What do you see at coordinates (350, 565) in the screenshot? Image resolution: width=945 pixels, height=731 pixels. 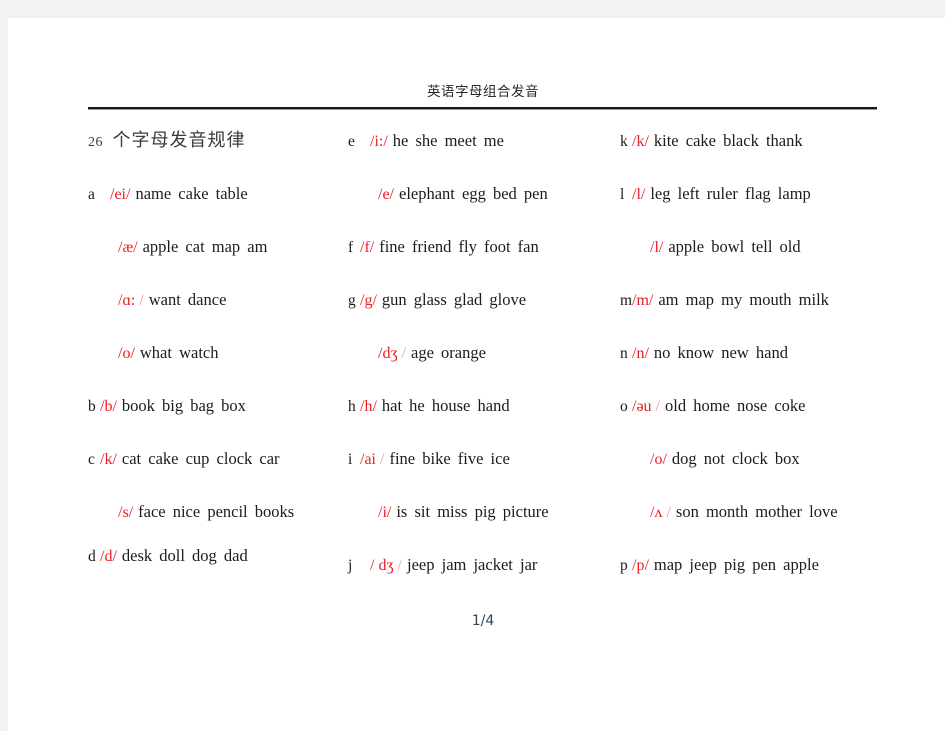 I see `entry-letter: j` at bounding box center [350, 565].